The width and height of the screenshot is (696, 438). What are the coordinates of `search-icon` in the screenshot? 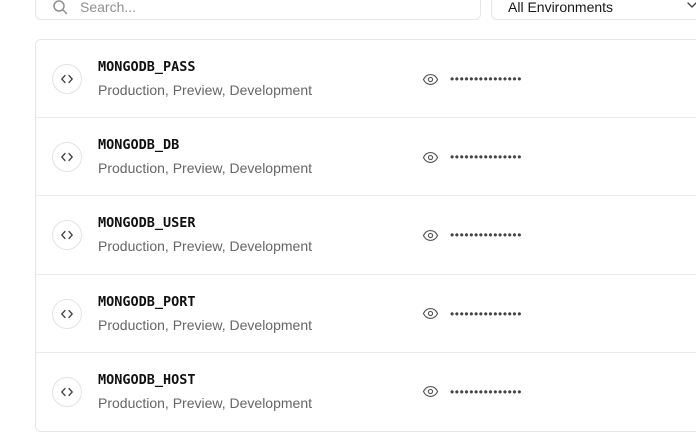 It's located at (60, 7).